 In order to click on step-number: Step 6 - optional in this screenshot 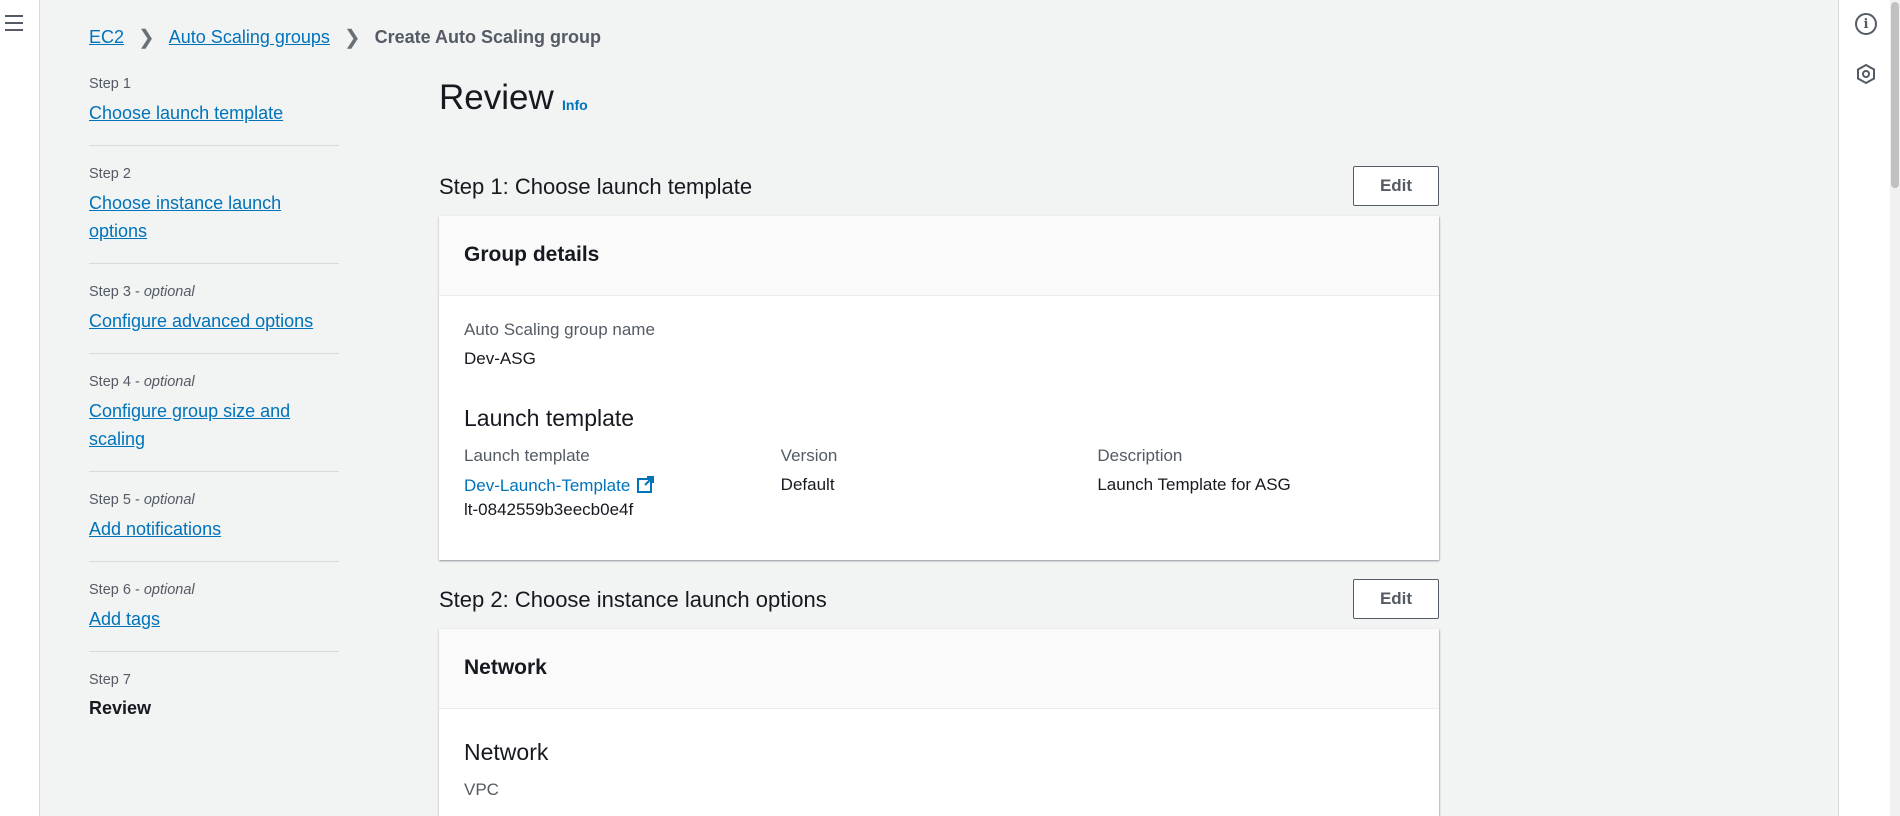, I will do `click(142, 590)`.